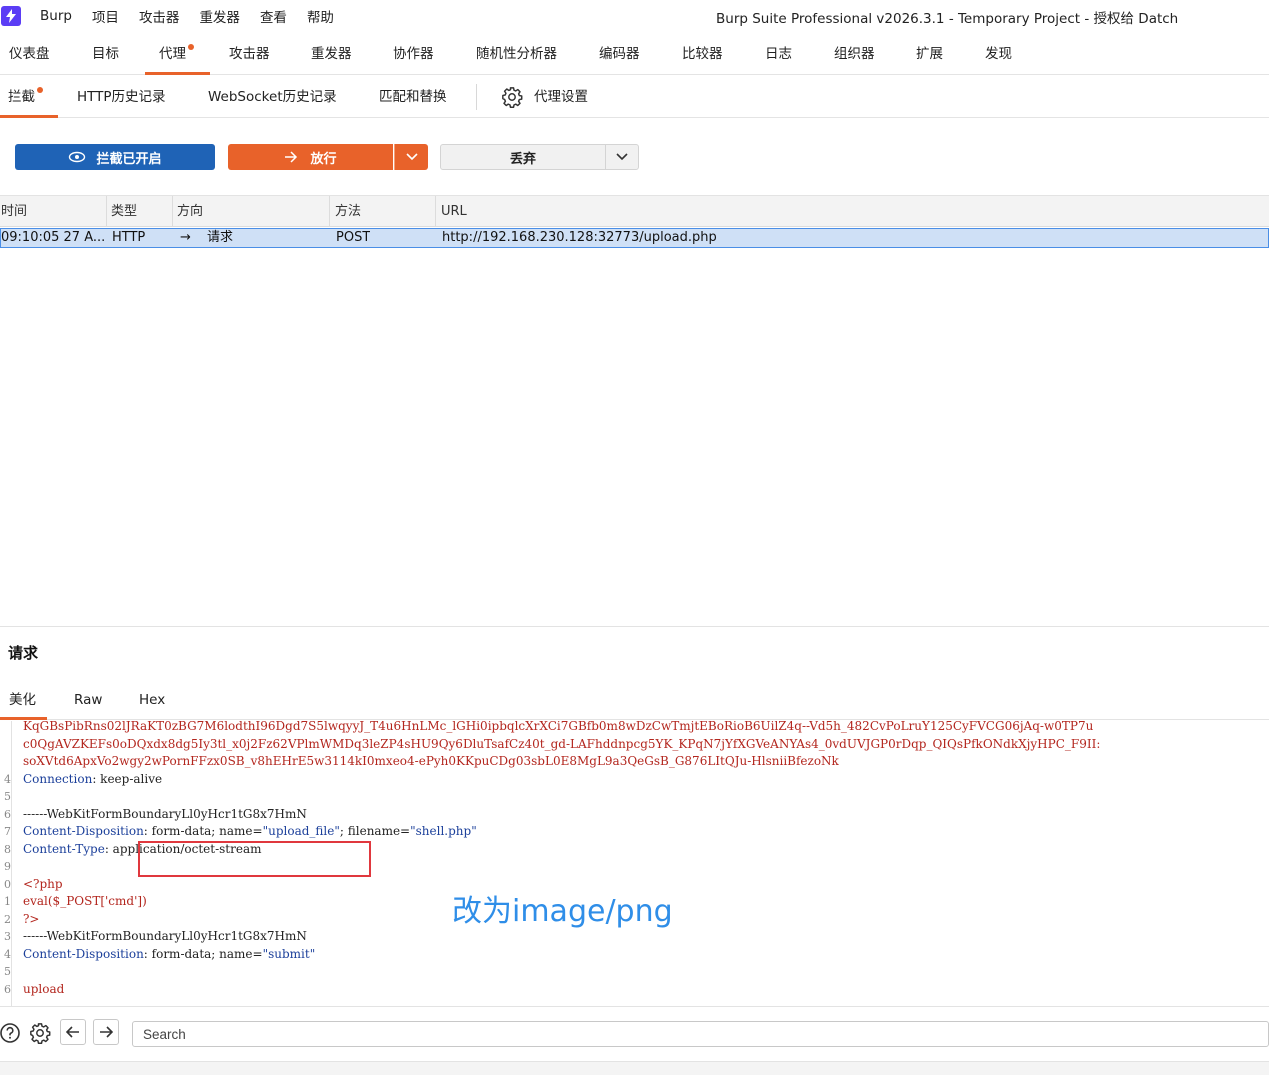  What do you see at coordinates (7, 831) in the screenshot?
I see `line-number: 7` at bounding box center [7, 831].